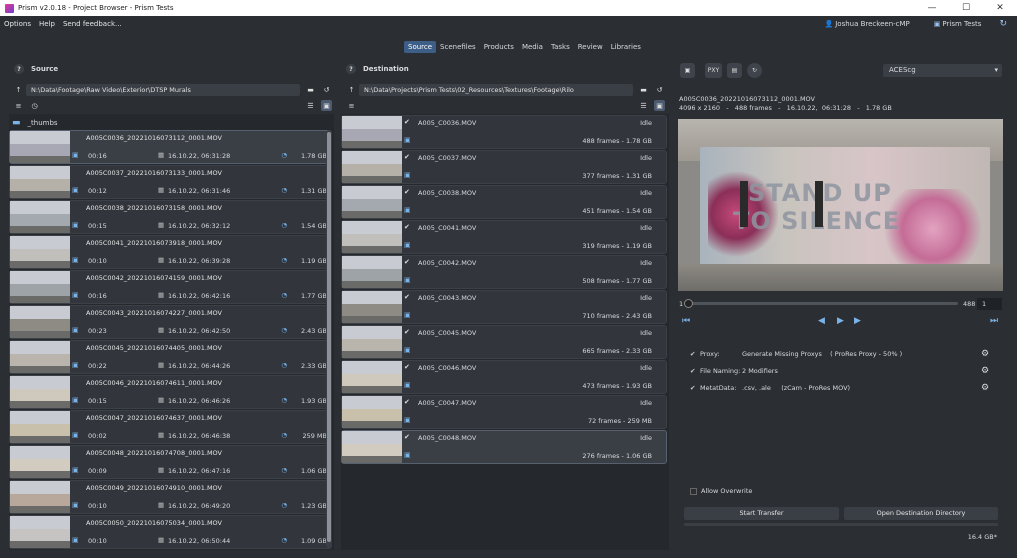  Describe the element at coordinates (821, 321) in the screenshot. I see `step-back-icon: ◀` at that location.